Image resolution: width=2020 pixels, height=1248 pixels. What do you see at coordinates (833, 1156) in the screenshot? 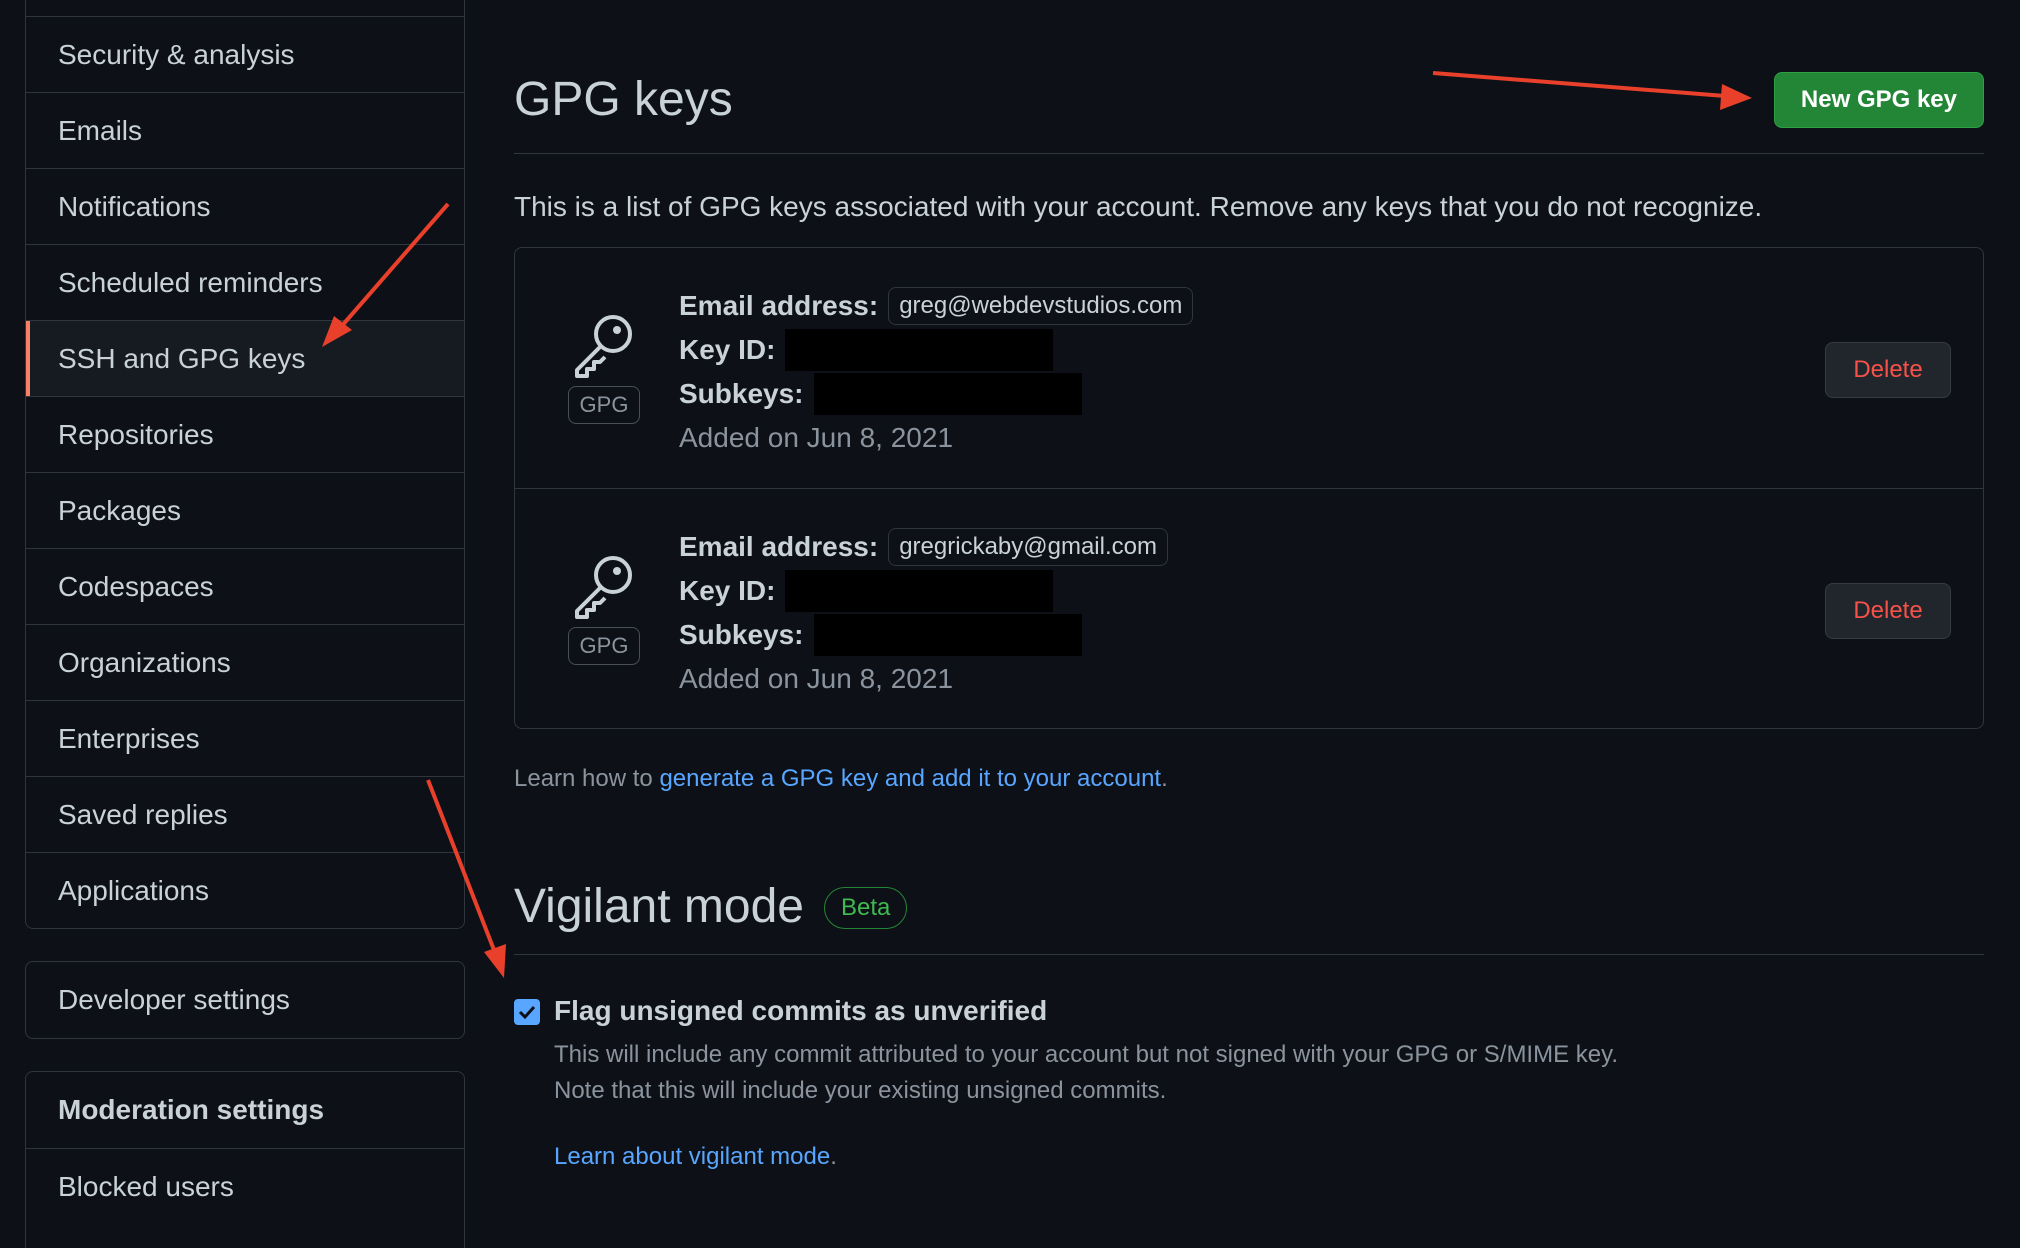
I see `vigilant-help-suffix: .` at bounding box center [833, 1156].